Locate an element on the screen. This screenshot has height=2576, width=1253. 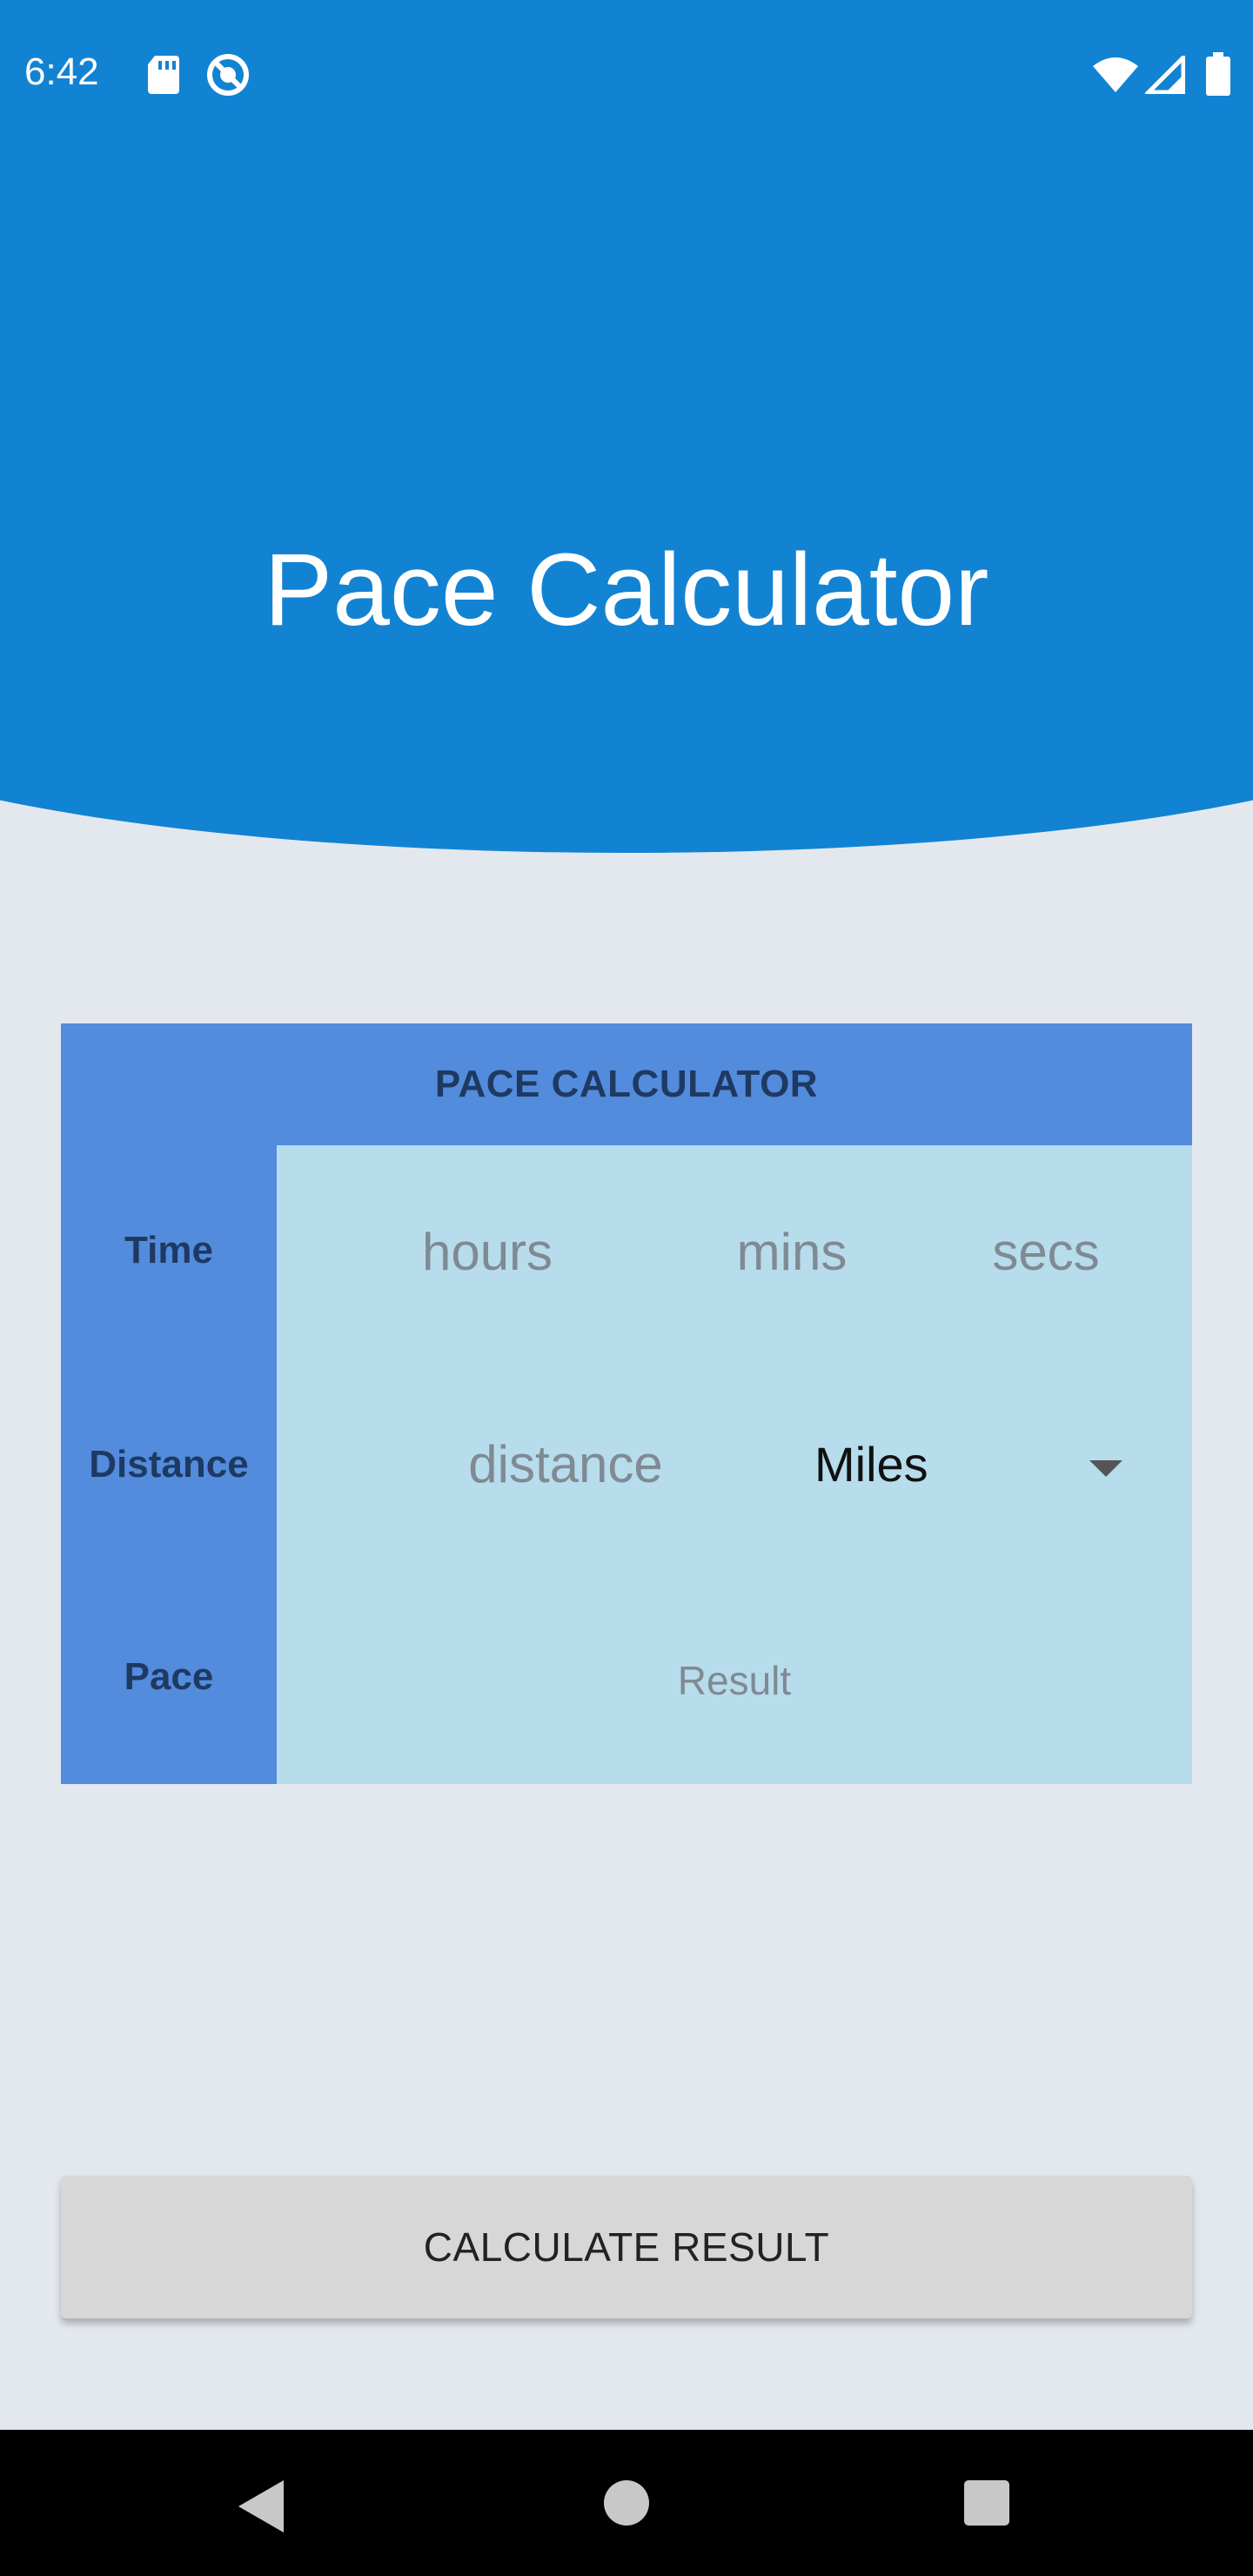
unit-select-value: Miles is located at coordinates (871, 1464).